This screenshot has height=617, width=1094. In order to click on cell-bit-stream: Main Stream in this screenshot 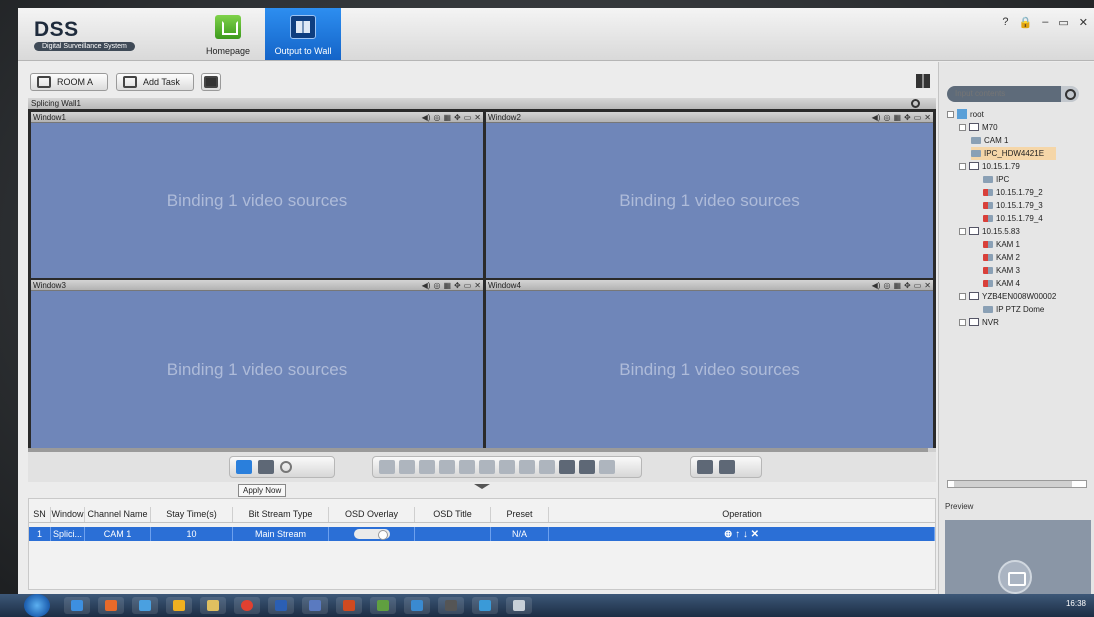, I will do `click(281, 534)`.